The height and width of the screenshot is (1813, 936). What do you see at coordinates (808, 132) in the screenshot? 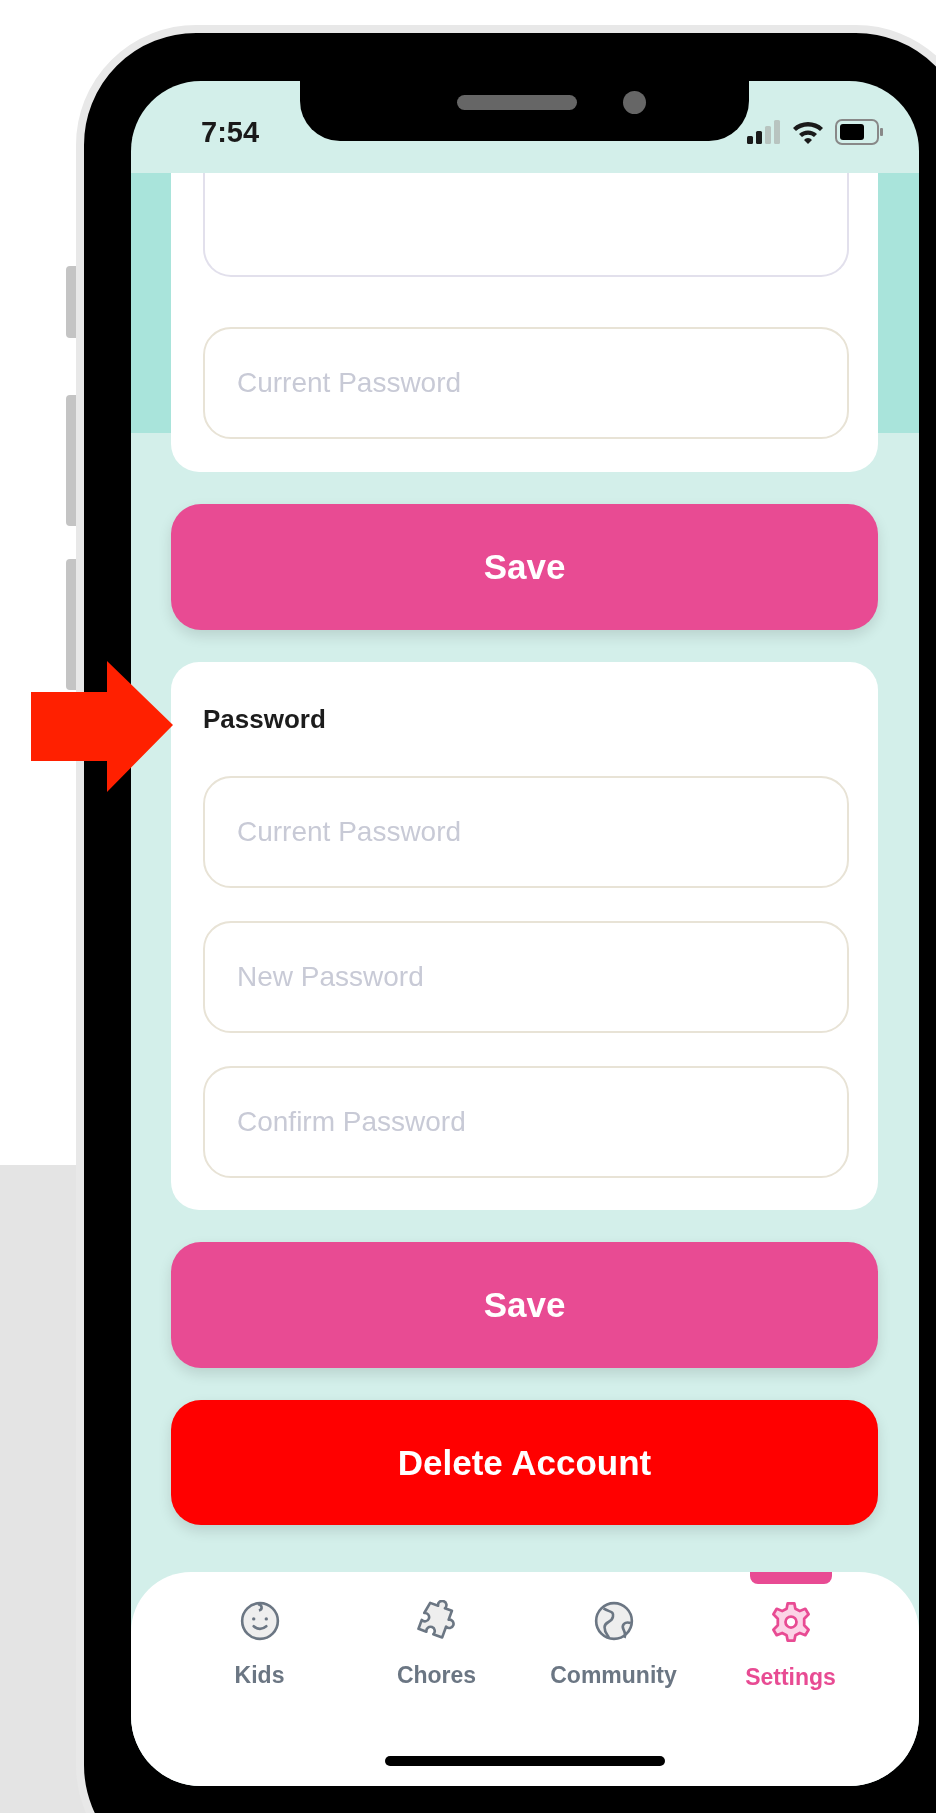
I see `wifi-icon` at bounding box center [808, 132].